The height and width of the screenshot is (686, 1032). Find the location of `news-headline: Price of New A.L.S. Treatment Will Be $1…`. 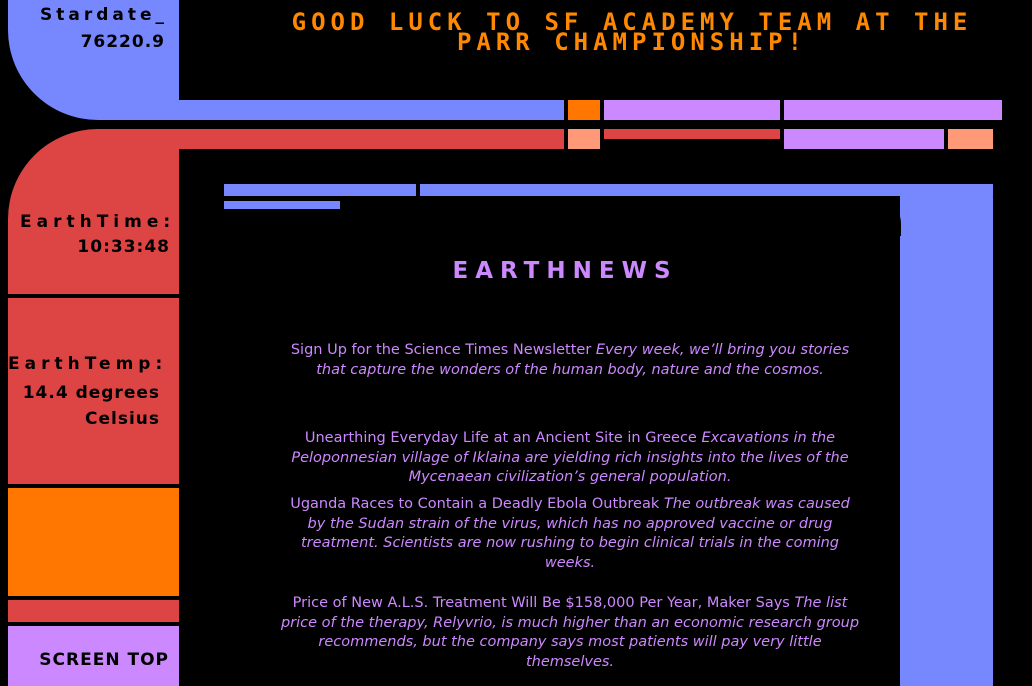

news-headline: Price of New A.L.S. Treatment Will Be $1… is located at coordinates (541, 603).